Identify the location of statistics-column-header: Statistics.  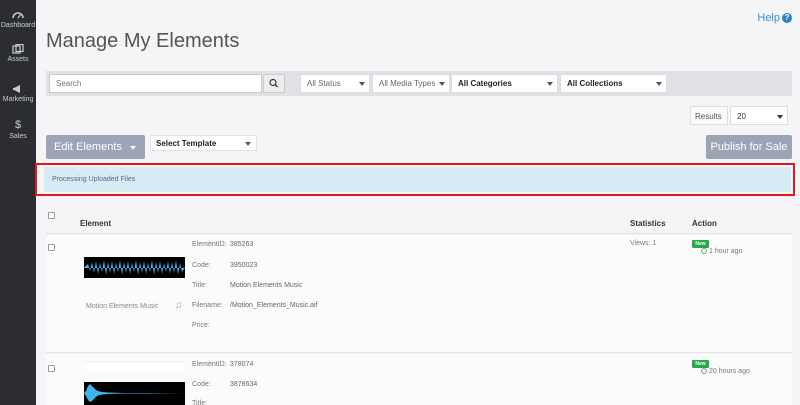
(648, 223).